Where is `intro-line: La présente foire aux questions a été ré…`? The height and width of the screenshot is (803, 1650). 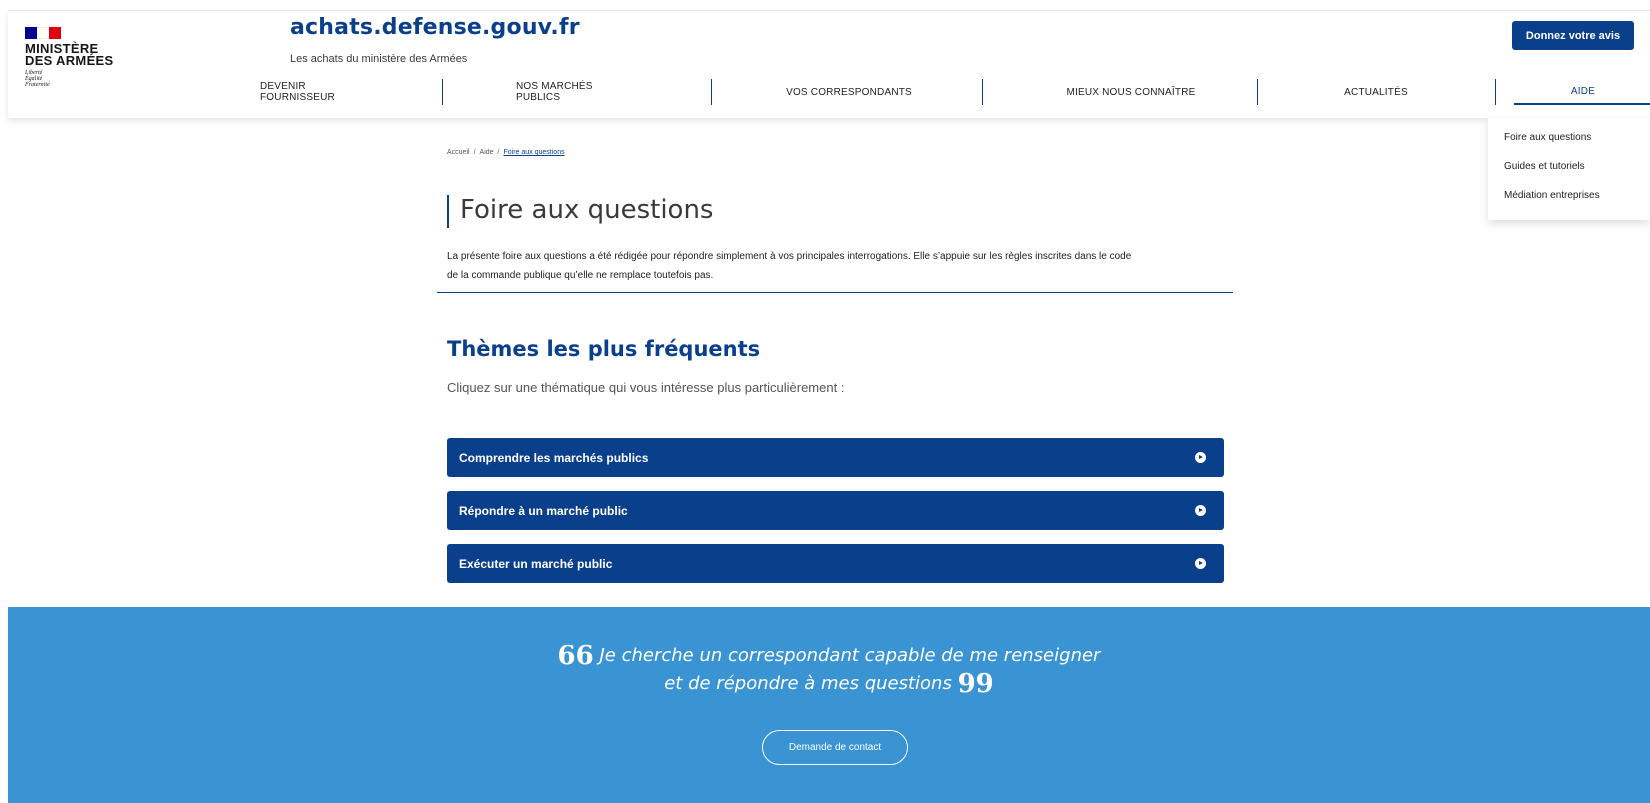
intro-line: La présente foire aux questions a été ré… is located at coordinates (789, 256).